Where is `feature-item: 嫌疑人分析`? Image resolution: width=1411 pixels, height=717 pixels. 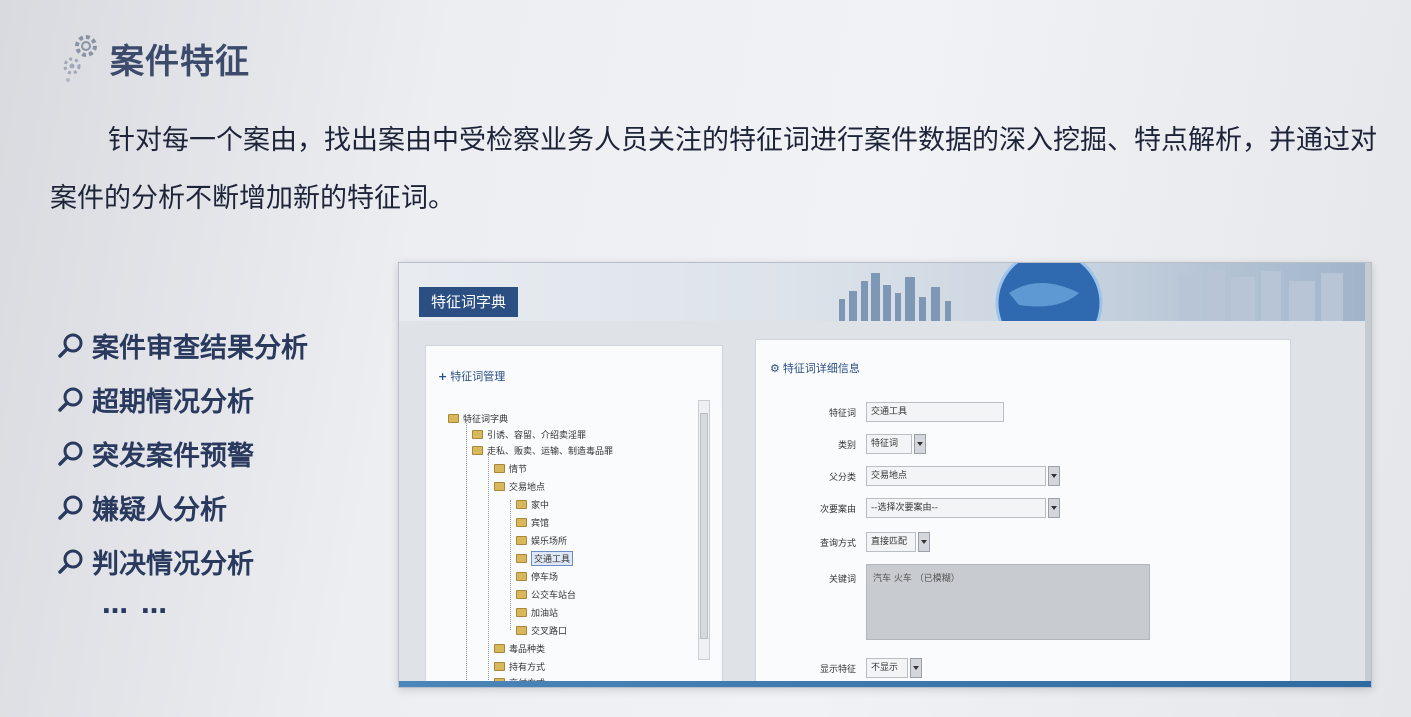
feature-item: 嫌疑人分析 is located at coordinates (182, 507).